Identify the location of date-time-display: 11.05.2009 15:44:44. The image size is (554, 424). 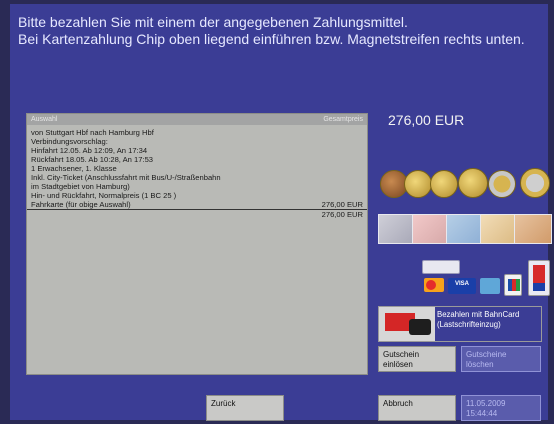
(501, 408).